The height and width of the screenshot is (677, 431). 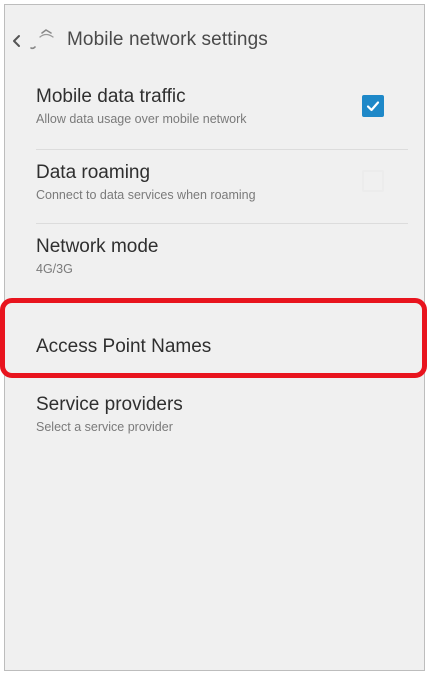 I want to click on mobile-data-checkbox, so click(x=373, y=106).